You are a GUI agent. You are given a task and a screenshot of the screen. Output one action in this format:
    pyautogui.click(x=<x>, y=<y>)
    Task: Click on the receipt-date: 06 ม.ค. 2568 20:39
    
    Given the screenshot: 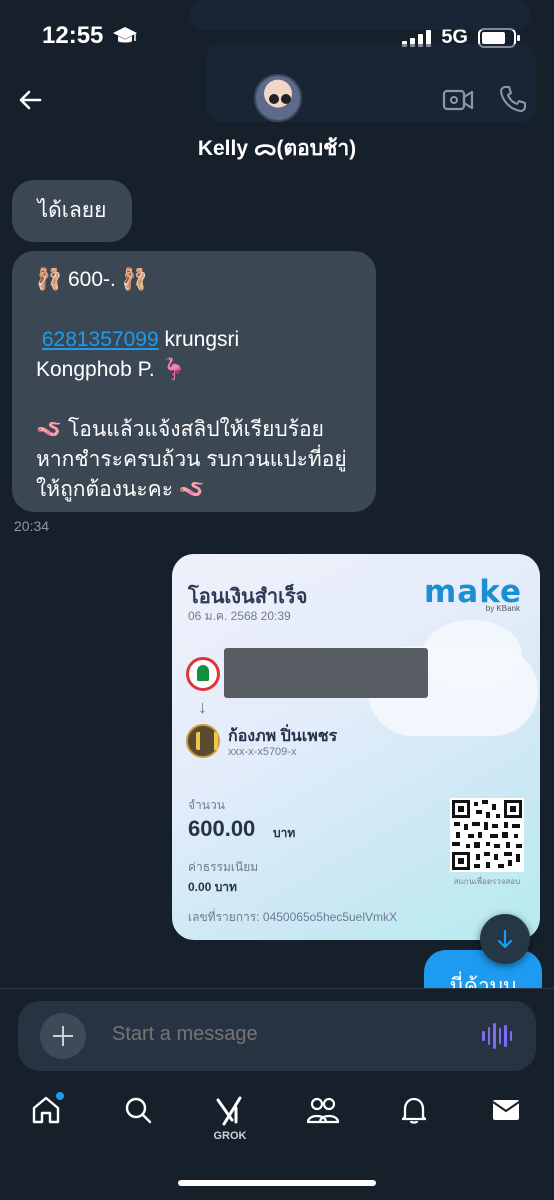 What is the action you would take?
    pyautogui.click(x=239, y=616)
    